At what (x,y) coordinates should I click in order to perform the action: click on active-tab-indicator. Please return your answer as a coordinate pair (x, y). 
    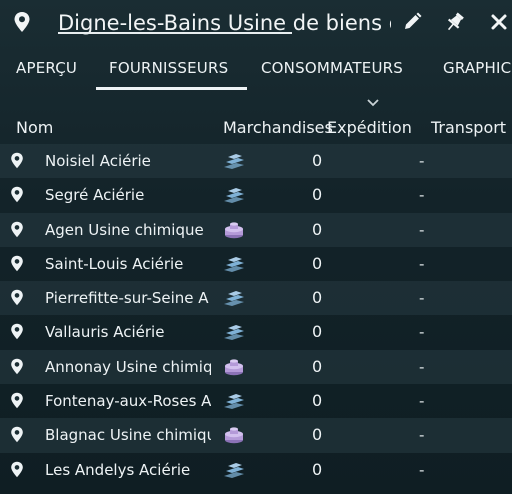
    Looking at the image, I should click on (171, 88).